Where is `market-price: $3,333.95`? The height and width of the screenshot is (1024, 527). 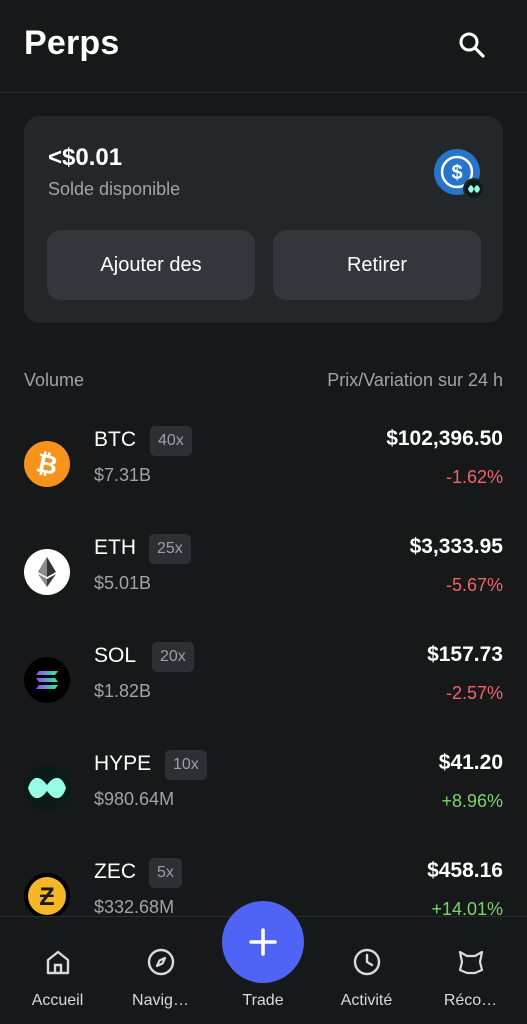
market-price: $3,333.95 is located at coordinates (456, 546).